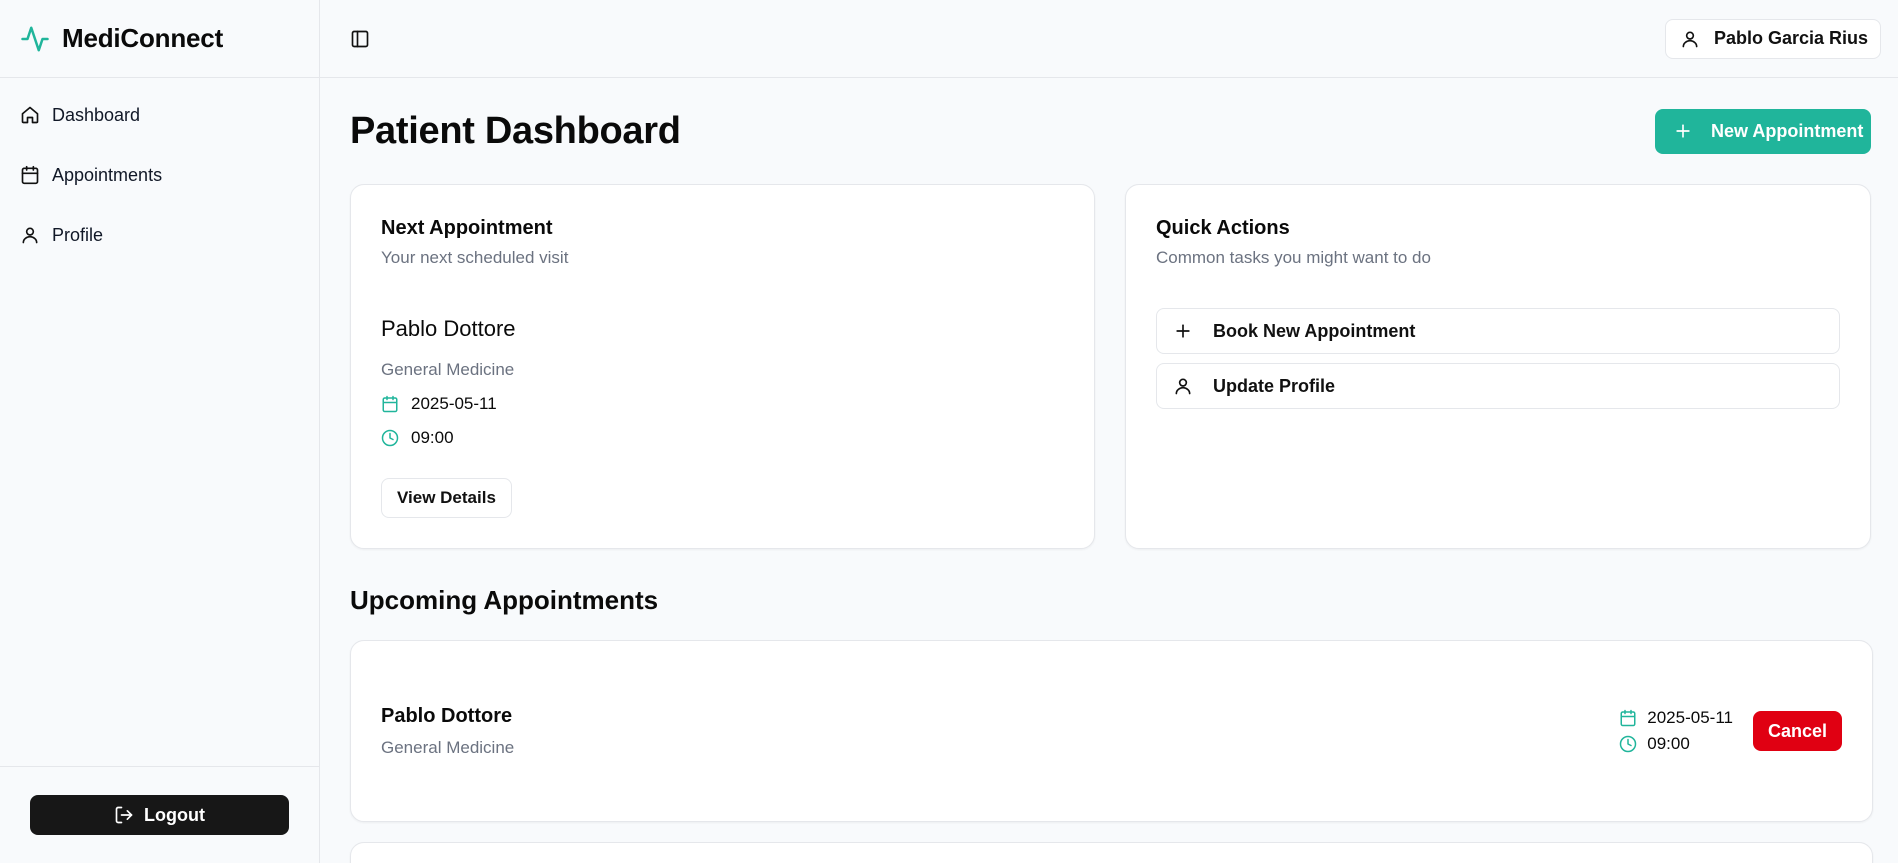 The width and height of the screenshot is (1898, 863). I want to click on card-title: Quick Actions, so click(1223, 228).